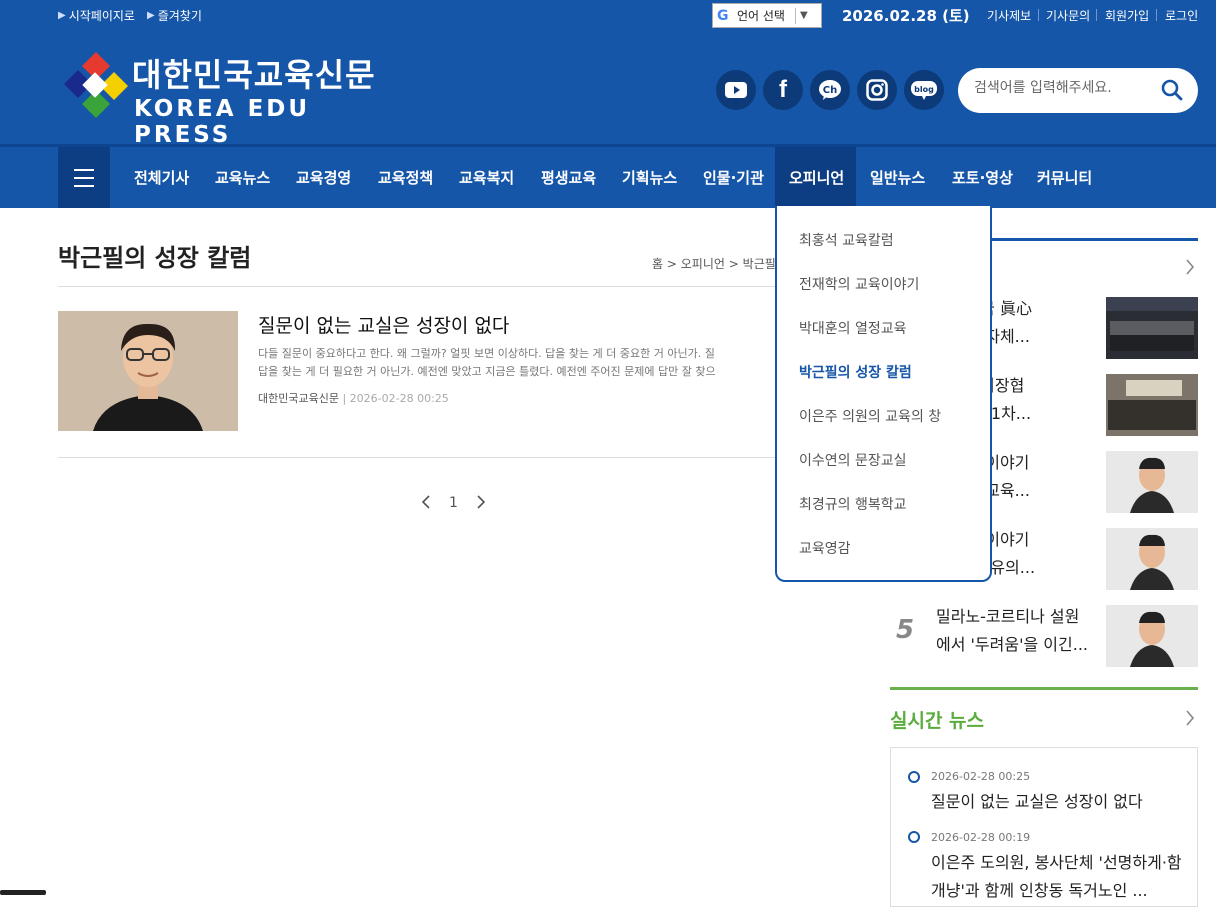 The image size is (1216, 907). What do you see at coordinates (733, 177) in the screenshot?
I see `nav-item-people-institutions: 인물·기관` at bounding box center [733, 177].